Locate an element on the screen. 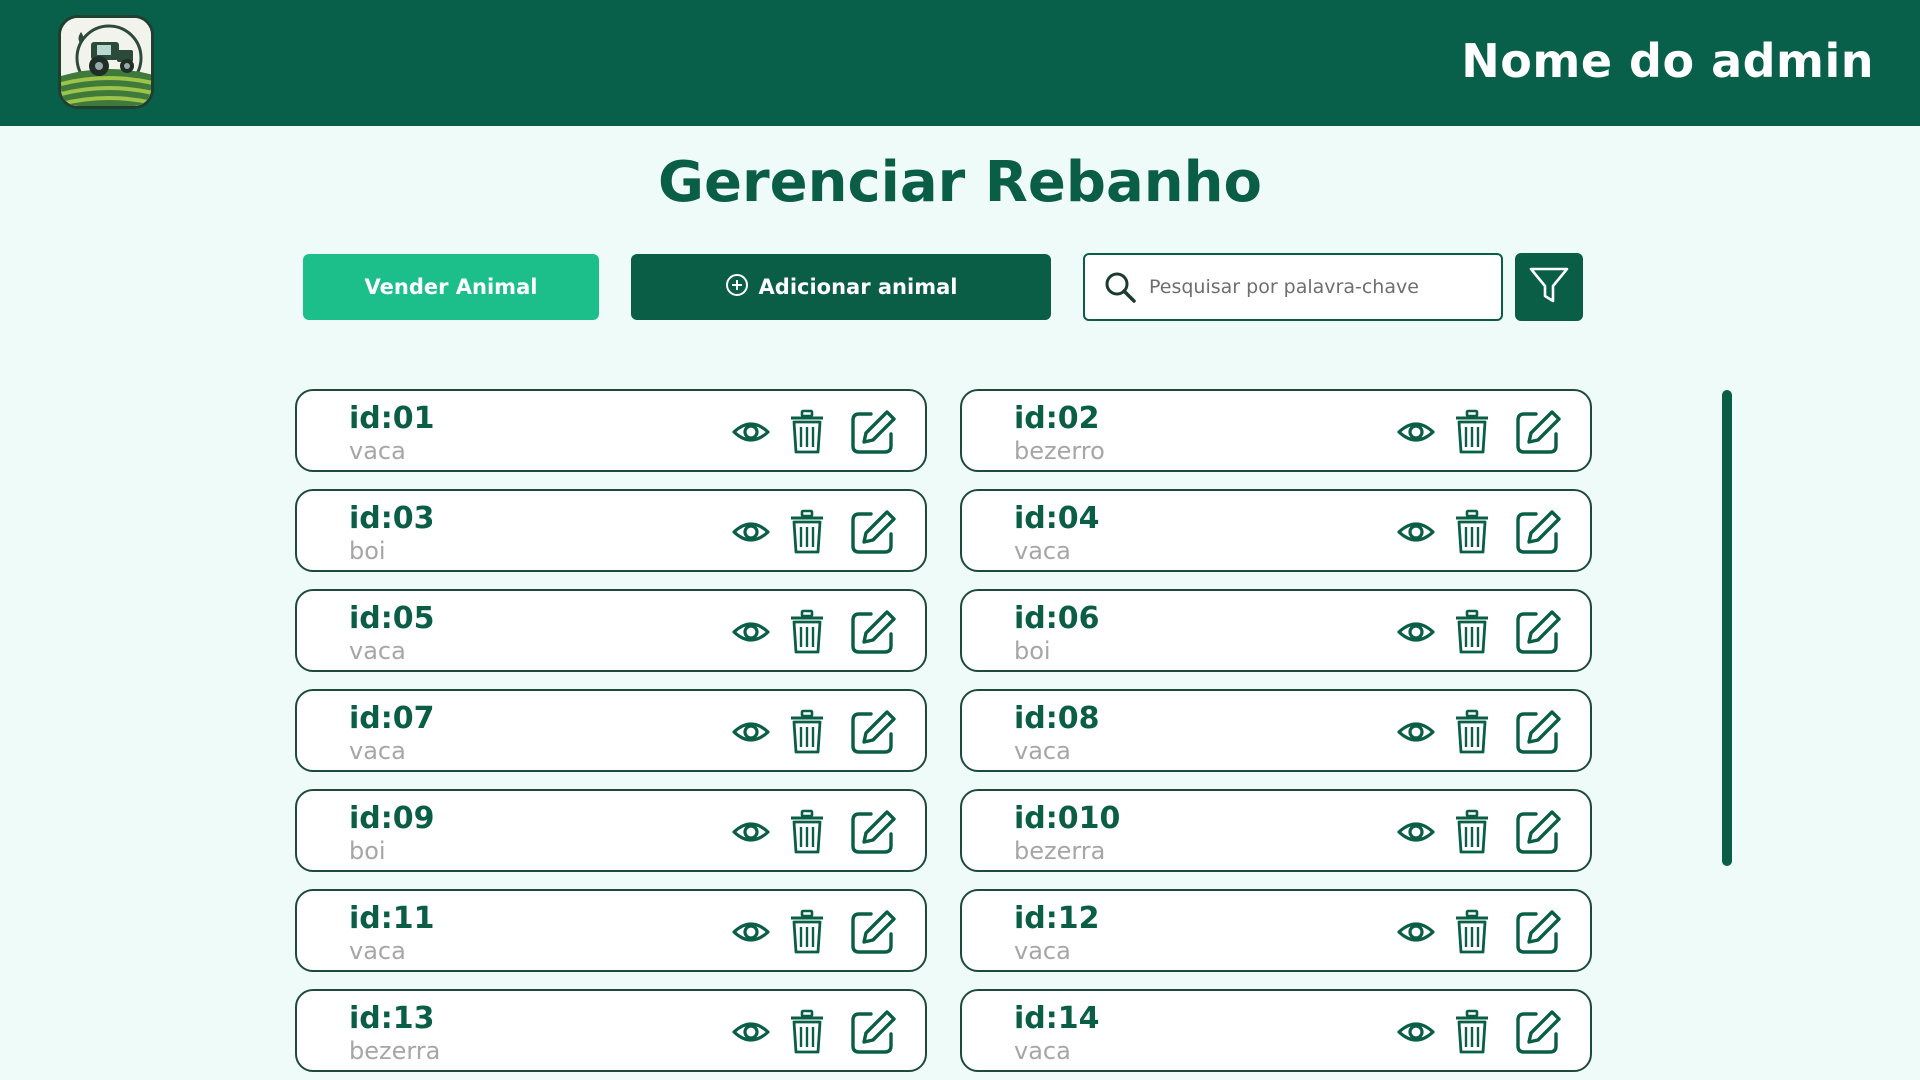 Image resolution: width=1920 pixels, height=1080 pixels. filter-button is located at coordinates (1549, 287).